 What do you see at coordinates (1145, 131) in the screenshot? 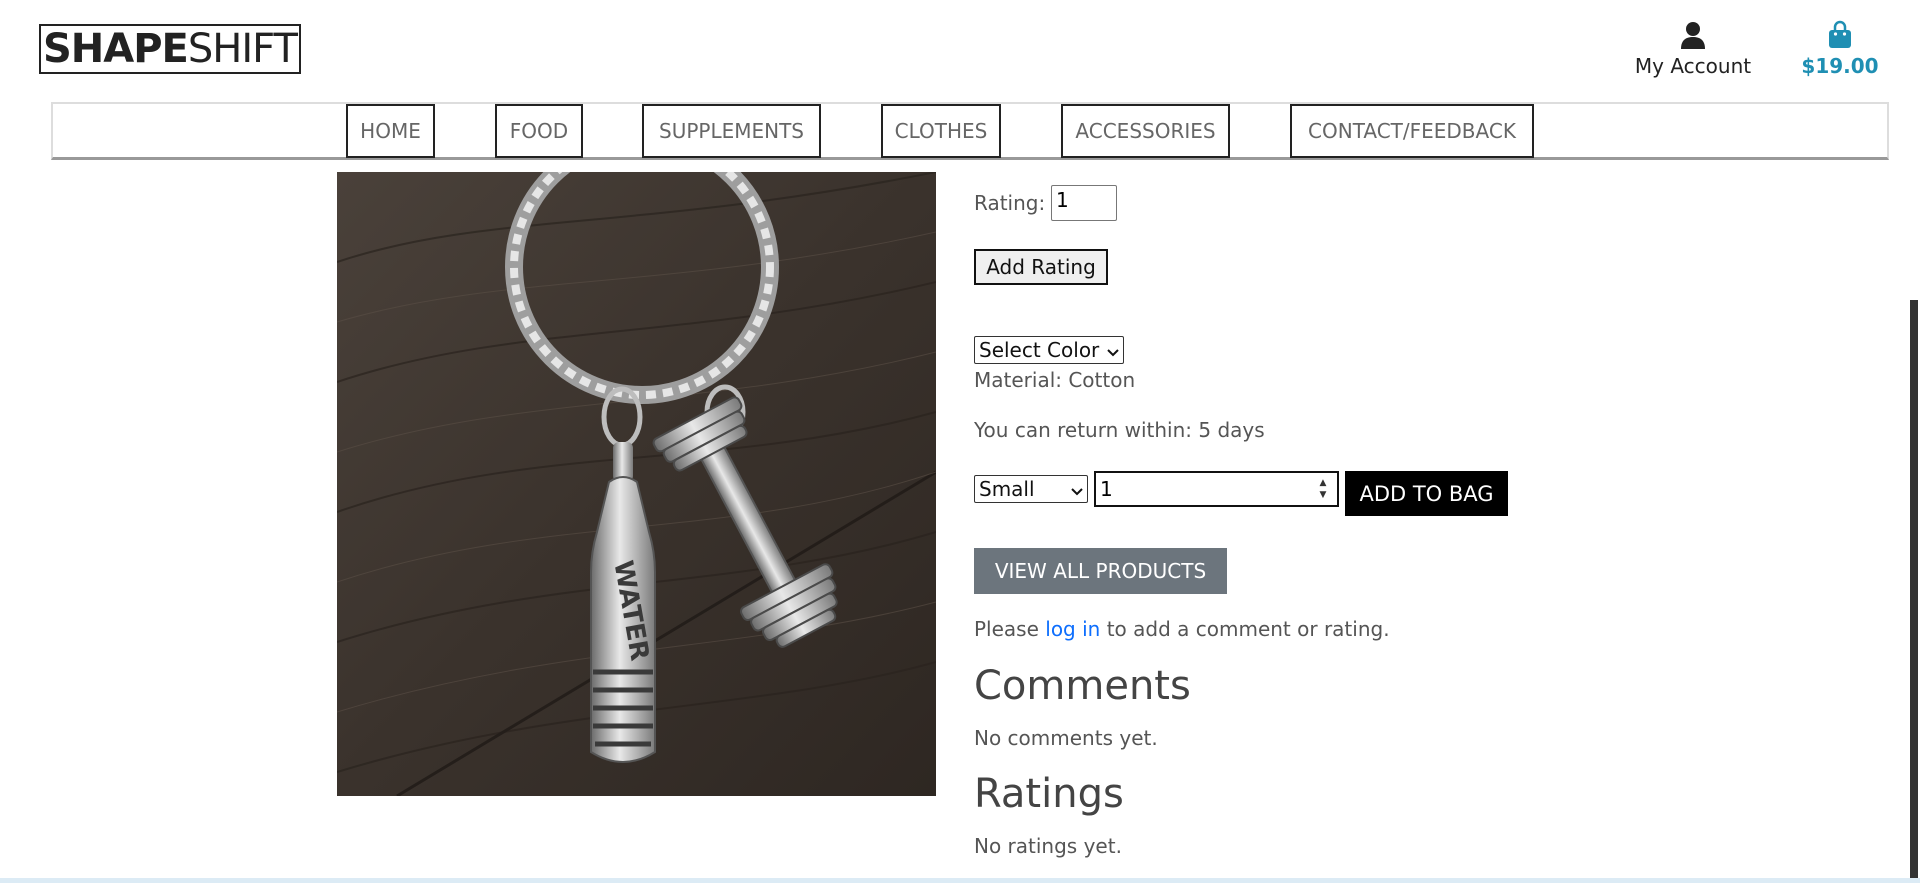
I see `nav-accessories: ACCESSORIES` at bounding box center [1145, 131].